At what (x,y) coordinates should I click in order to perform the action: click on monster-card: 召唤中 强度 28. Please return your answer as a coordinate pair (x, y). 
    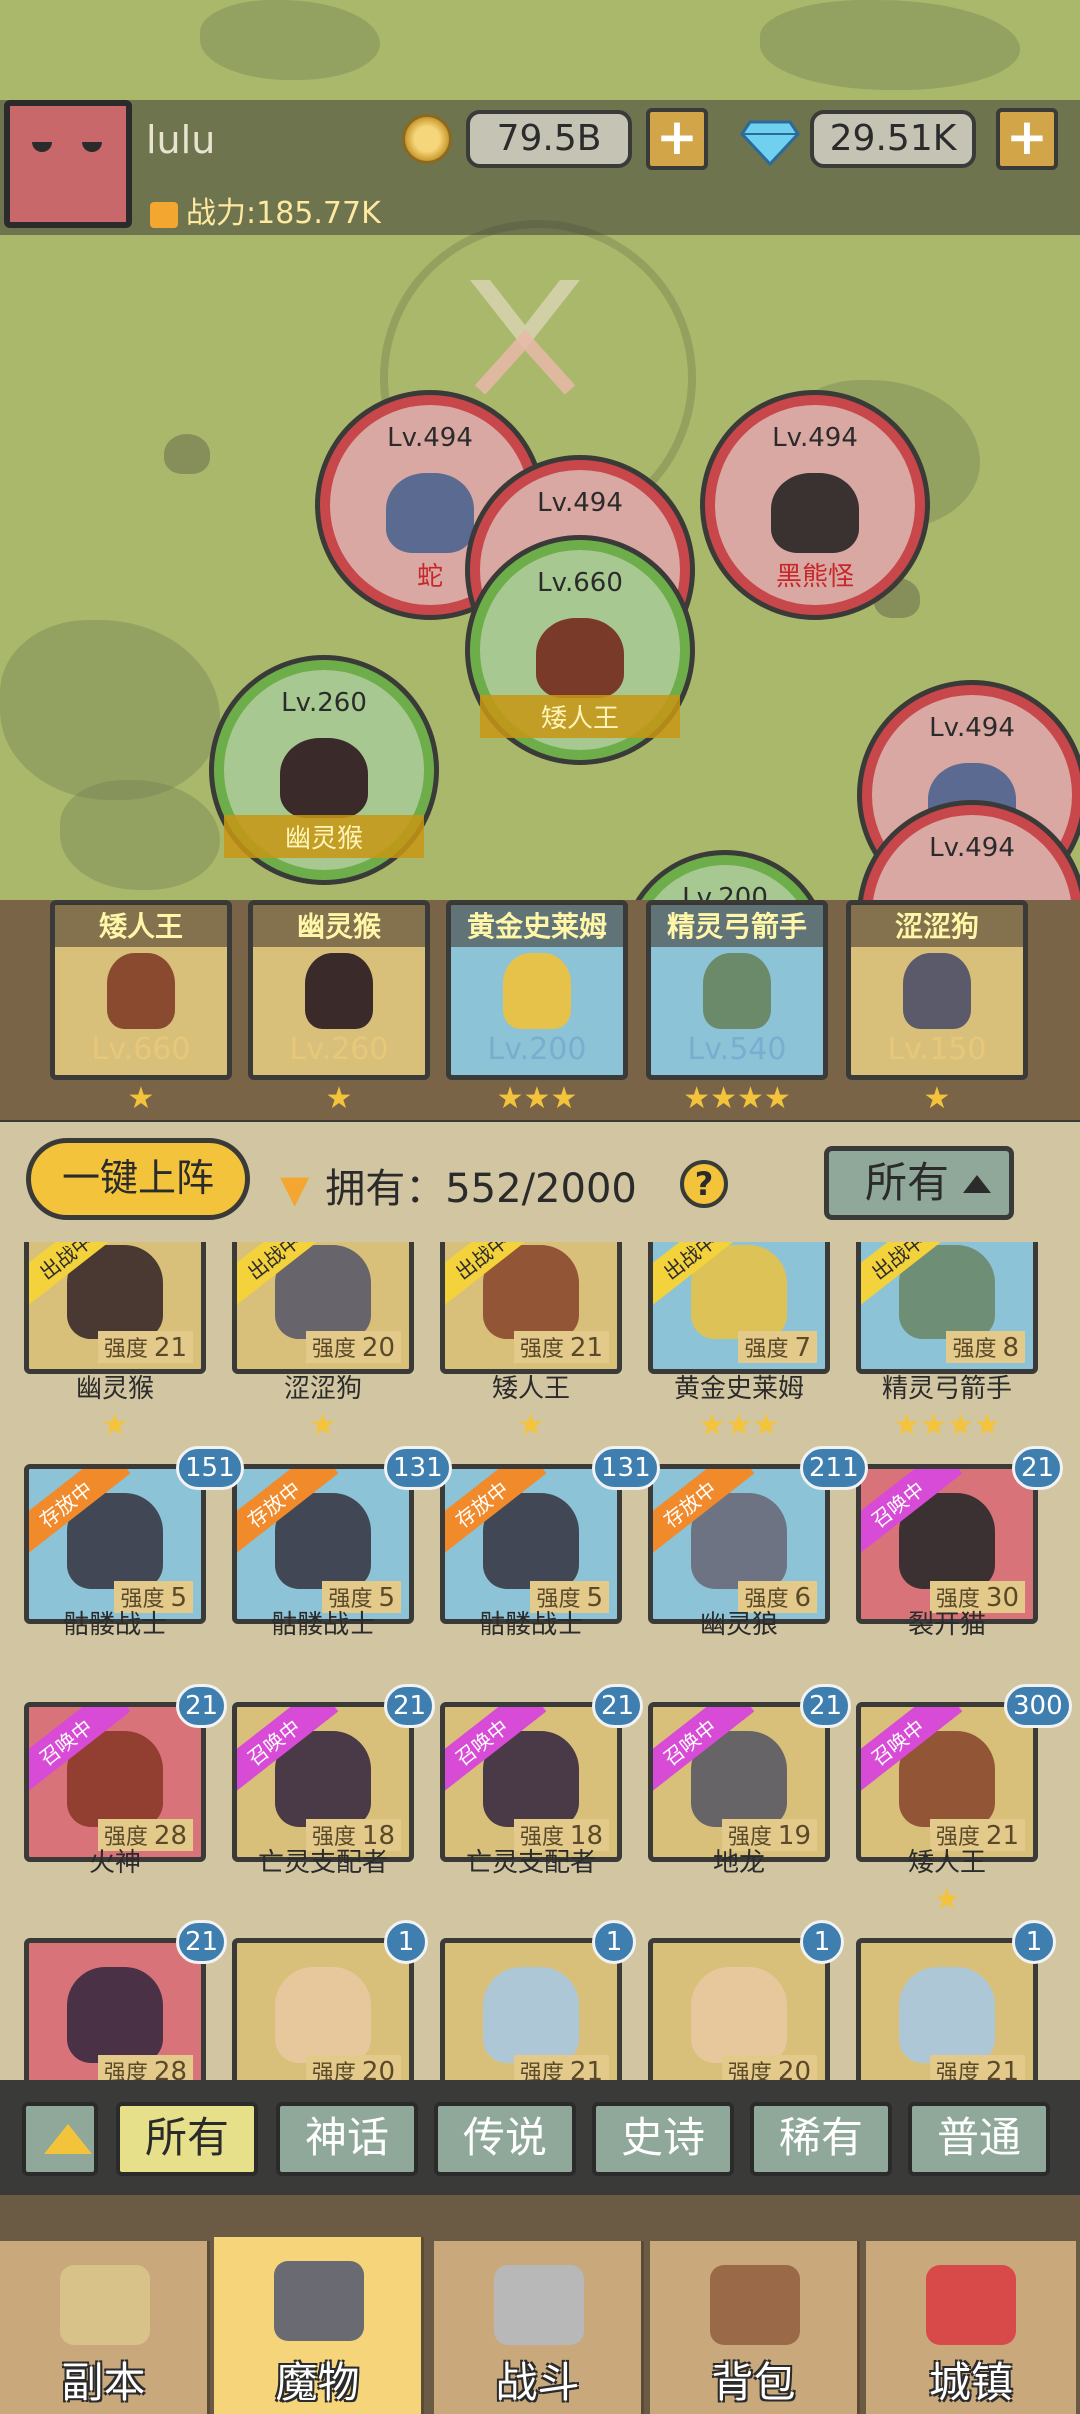
    Looking at the image, I should click on (115, 1782).